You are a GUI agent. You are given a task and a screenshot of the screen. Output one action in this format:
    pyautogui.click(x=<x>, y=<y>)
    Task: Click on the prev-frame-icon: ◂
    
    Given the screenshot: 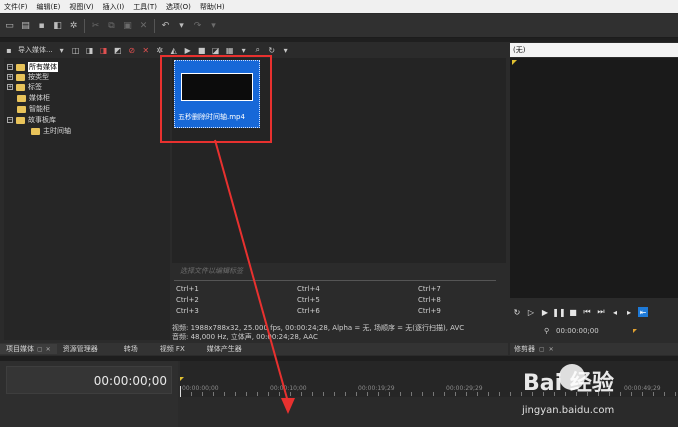 What is the action you would take?
    pyautogui.click(x=615, y=312)
    